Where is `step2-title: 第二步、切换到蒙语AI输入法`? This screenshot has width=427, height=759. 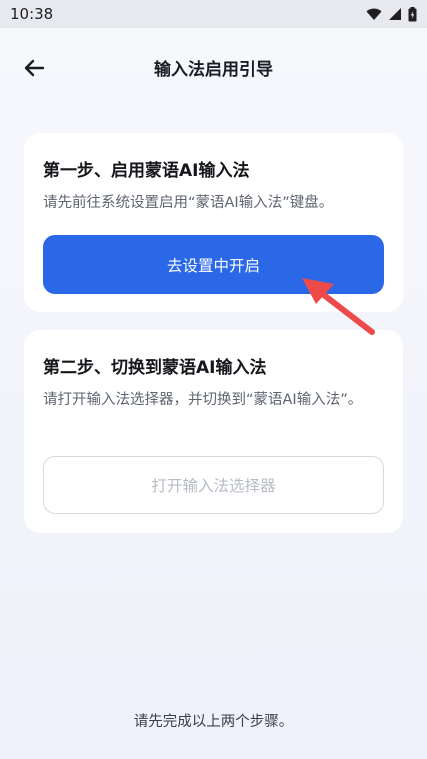 step2-title: 第二步、切换到蒙语AI输入法 is located at coordinates (155, 368).